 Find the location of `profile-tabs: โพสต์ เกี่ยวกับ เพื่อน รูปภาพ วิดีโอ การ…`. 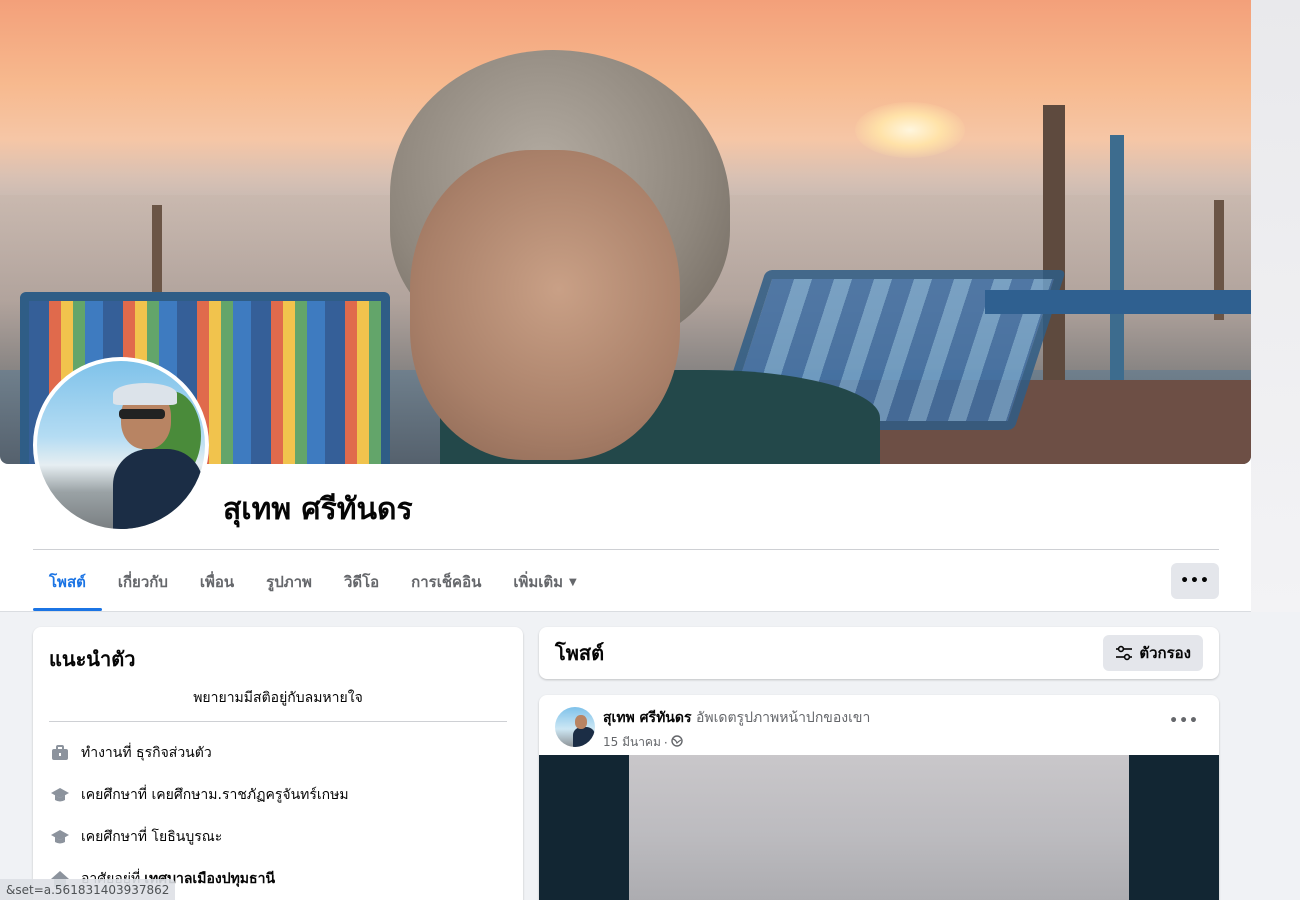

profile-tabs: โพสต์ เกี่ยวกับ เพื่อน รูปภาพ วิดีโอ การ… is located at coordinates (313, 582).